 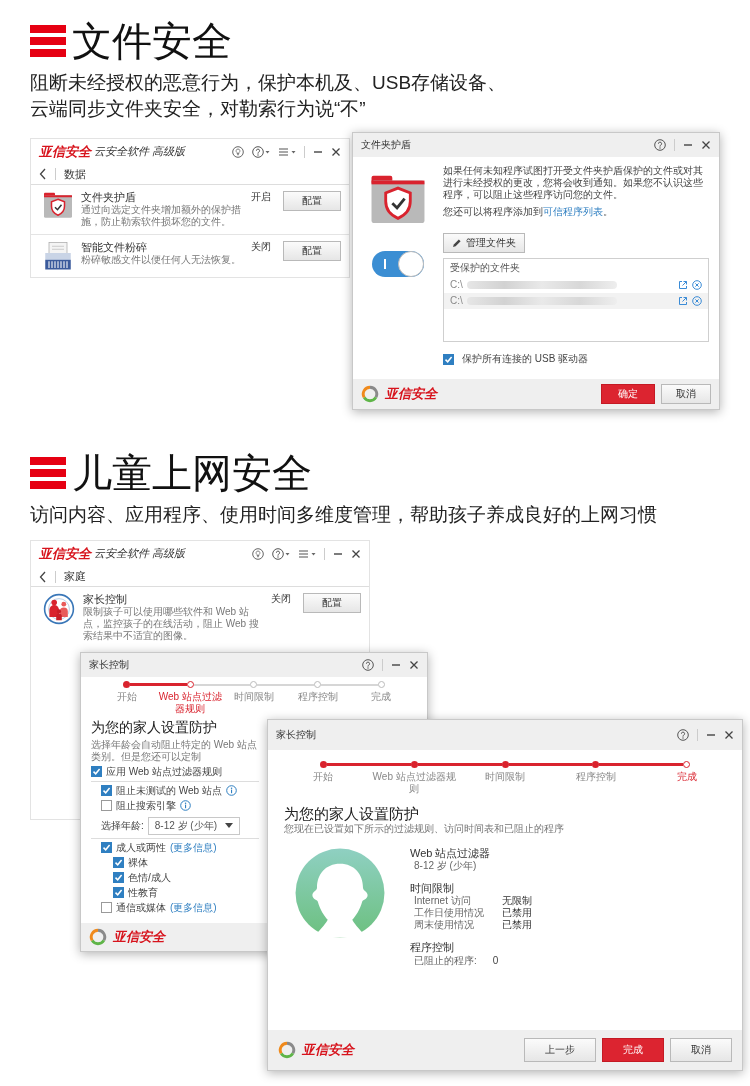 What do you see at coordinates (169, 790) in the screenshot?
I see `checkbox-label: 阻止未测试的 Web 站点` at bounding box center [169, 790].